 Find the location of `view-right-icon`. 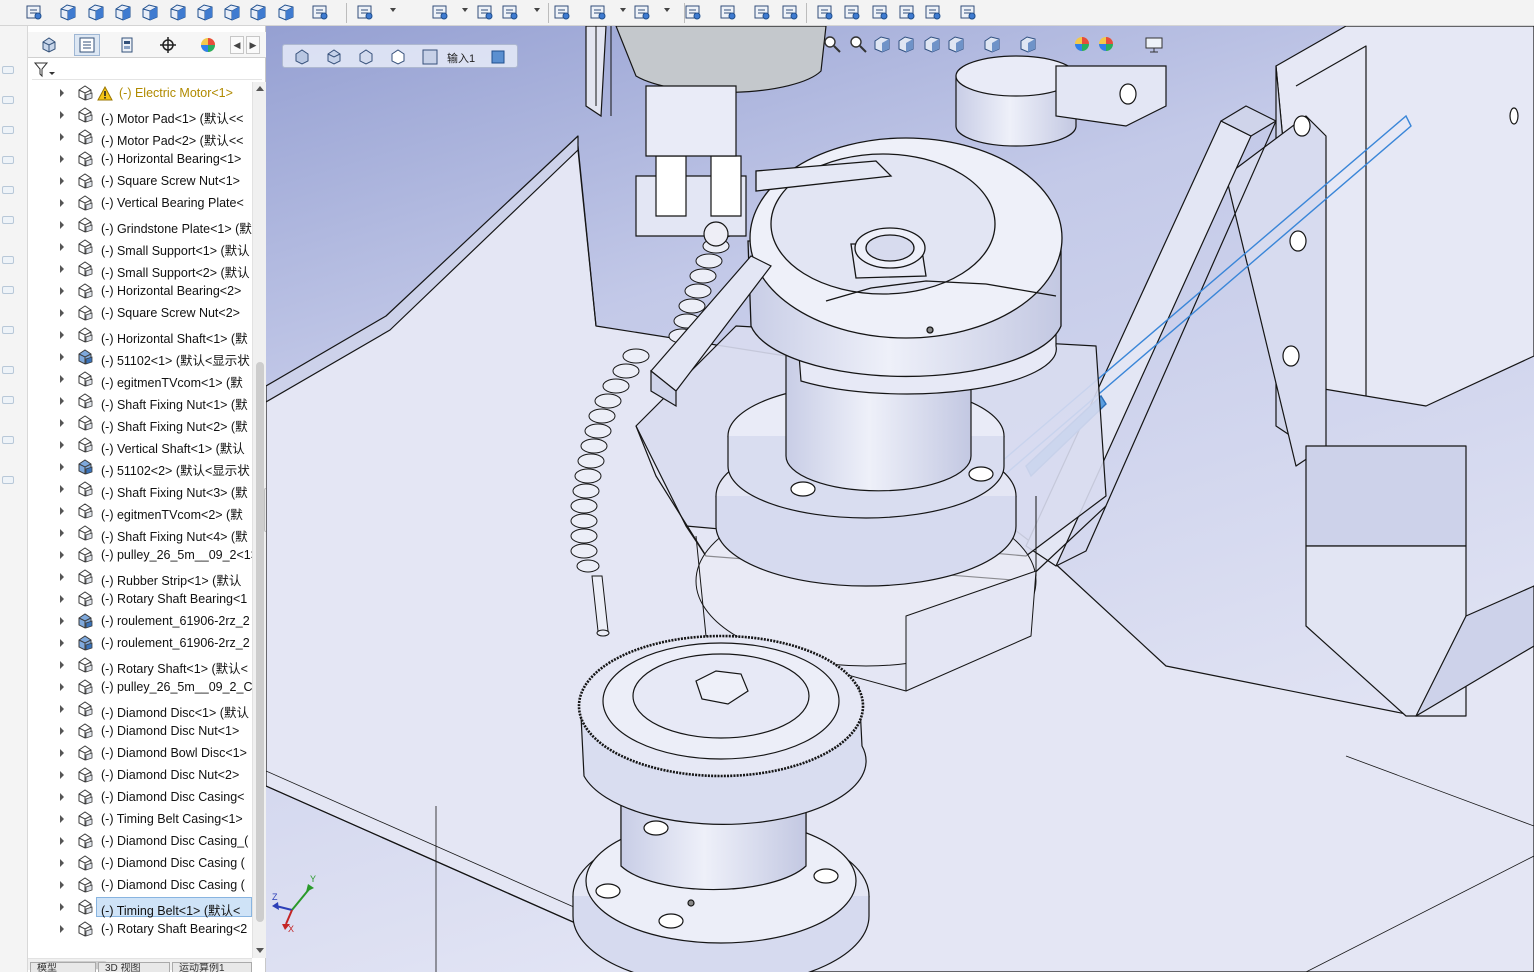

view-right-icon is located at coordinates (150, 12).